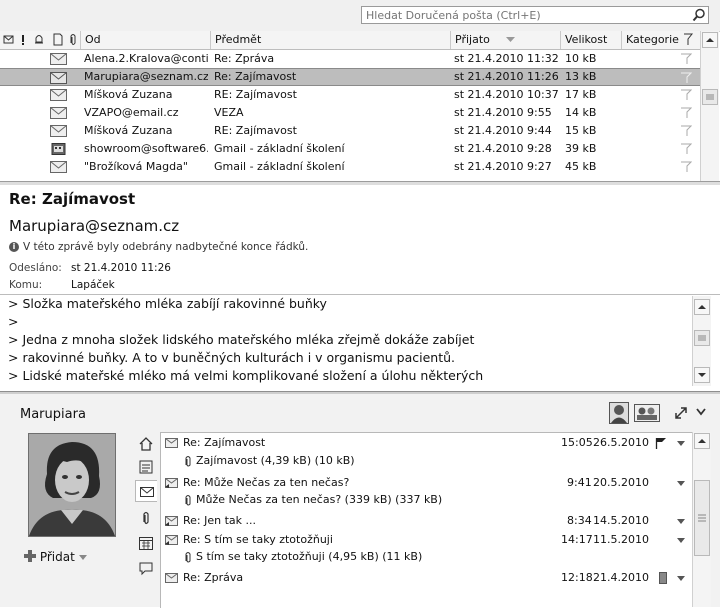 The height and width of the screenshot is (608, 720). Describe the element at coordinates (9, 39) in the screenshot. I see `importance-sort-icon` at that location.